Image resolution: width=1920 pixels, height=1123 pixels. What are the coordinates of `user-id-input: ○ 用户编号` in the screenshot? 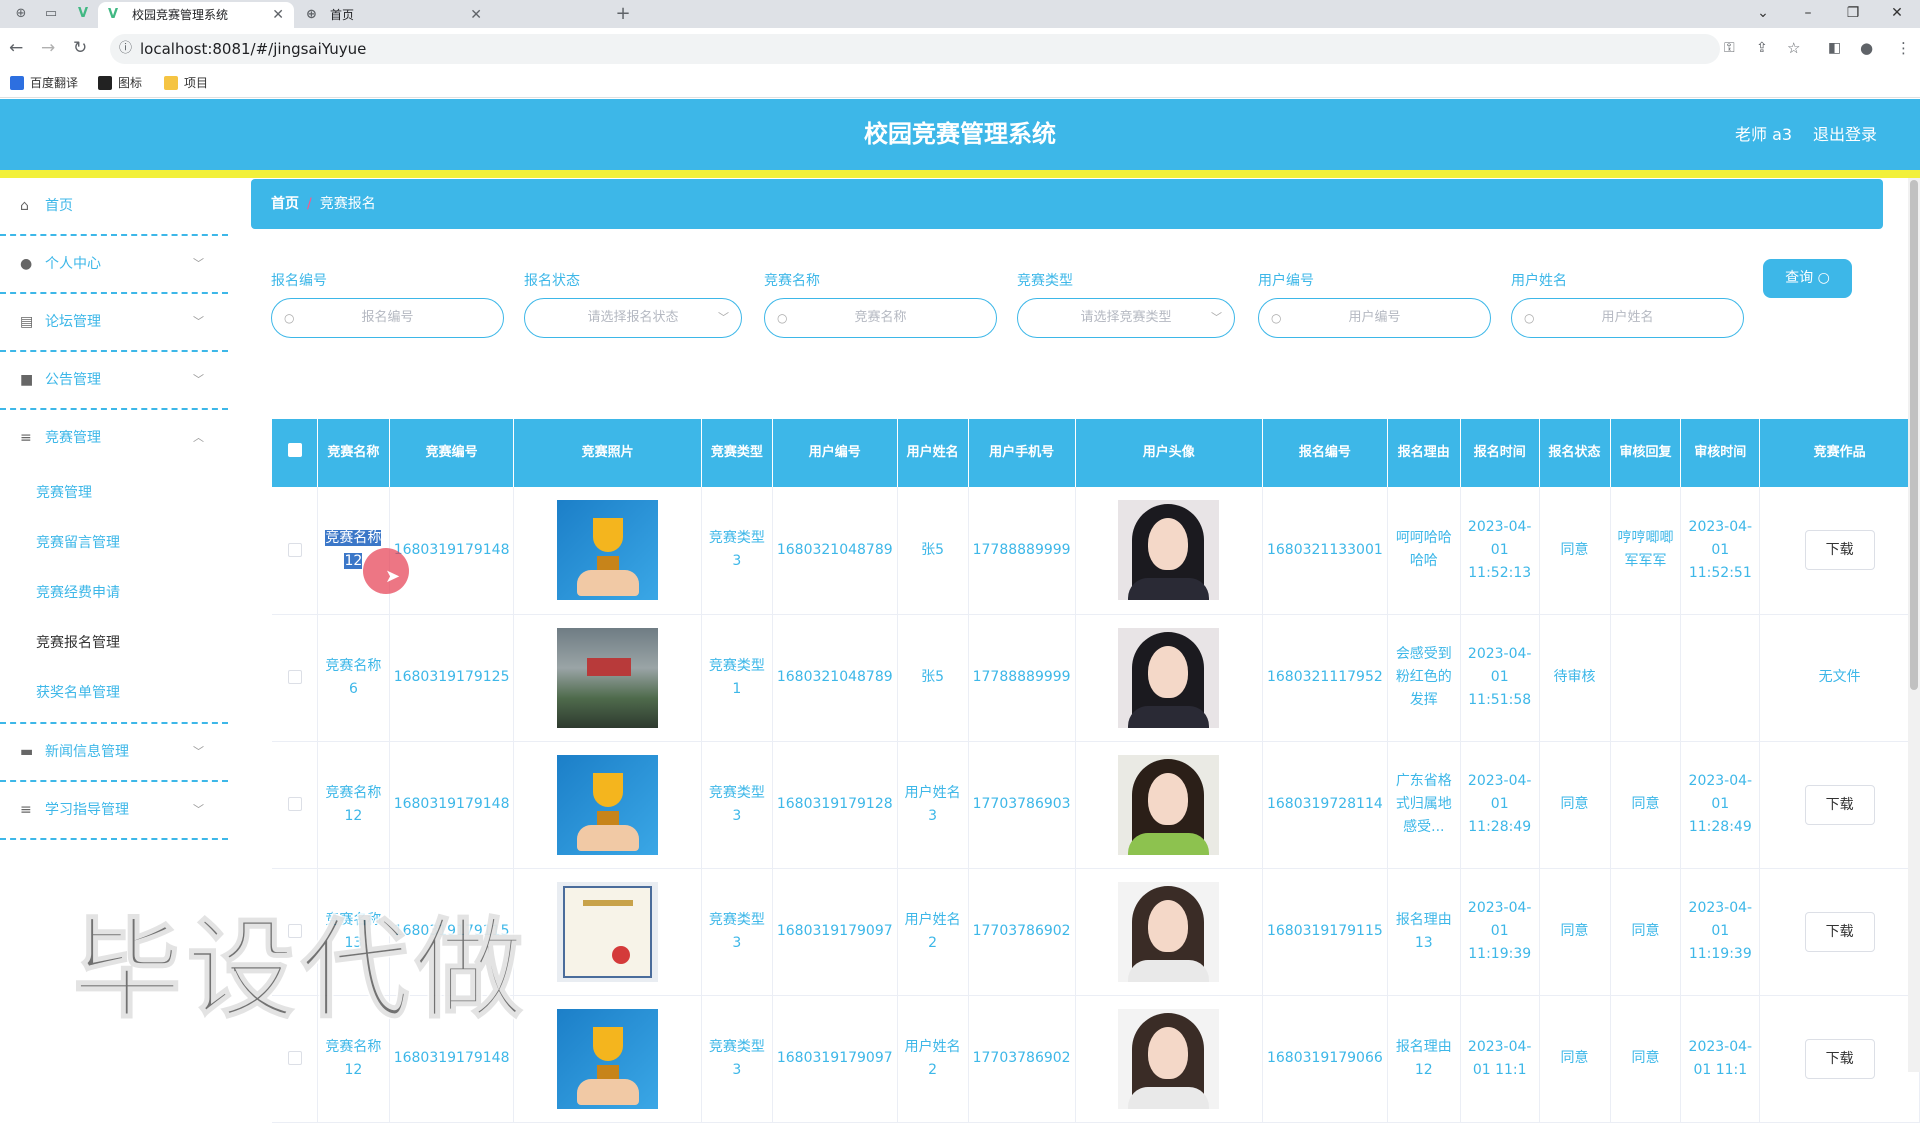 It's located at (1374, 318).